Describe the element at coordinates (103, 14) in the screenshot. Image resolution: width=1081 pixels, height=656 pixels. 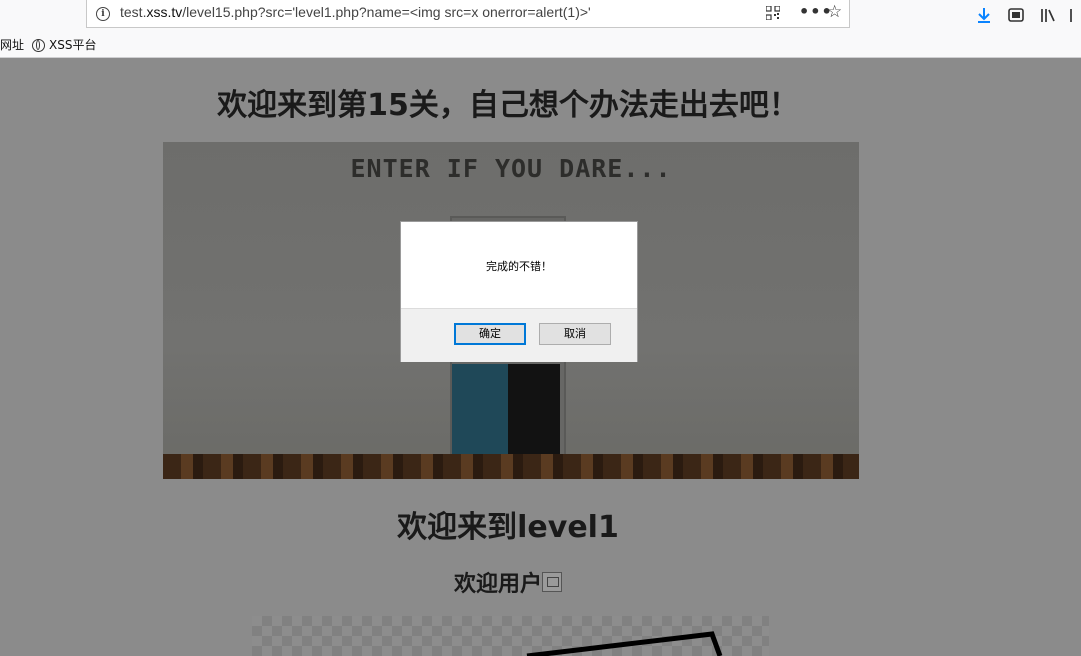
I see `info-icon: i` at that location.